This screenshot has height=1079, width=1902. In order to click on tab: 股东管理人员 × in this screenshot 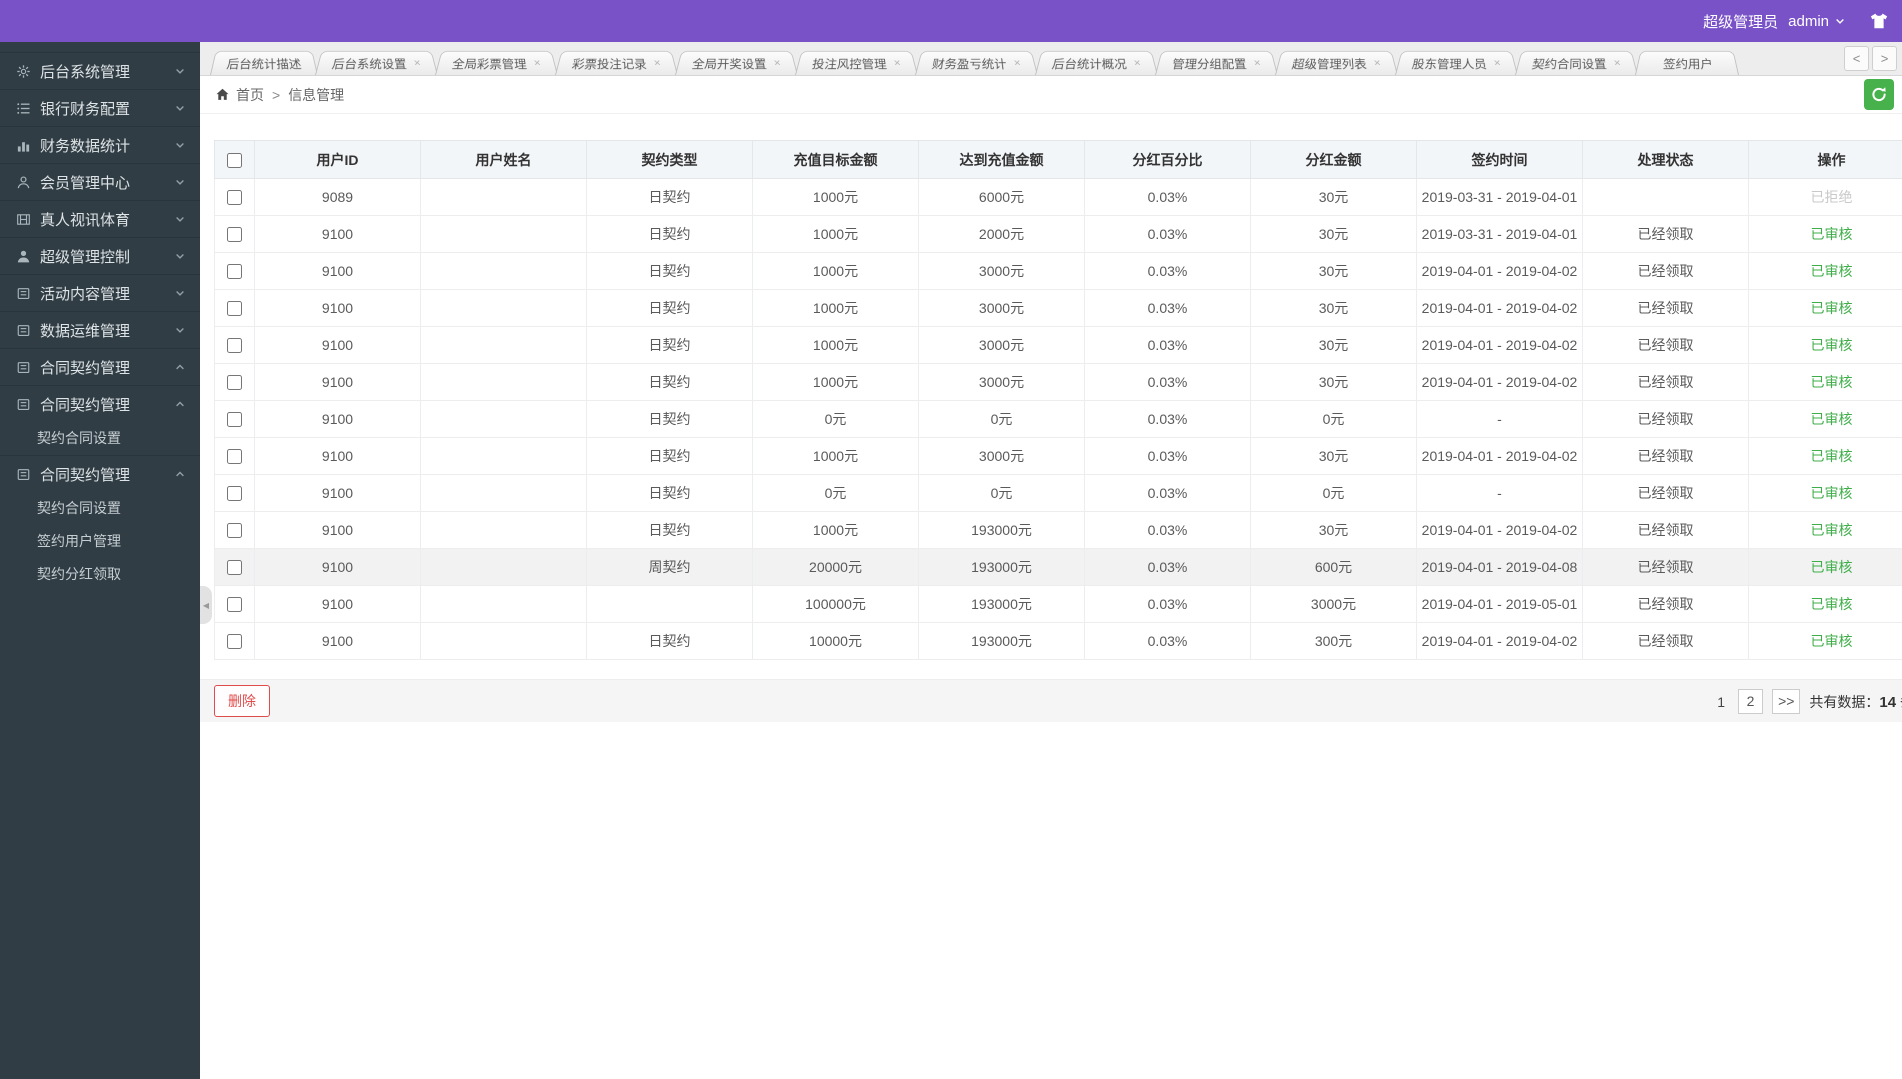, I will do `click(1457, 62)`.